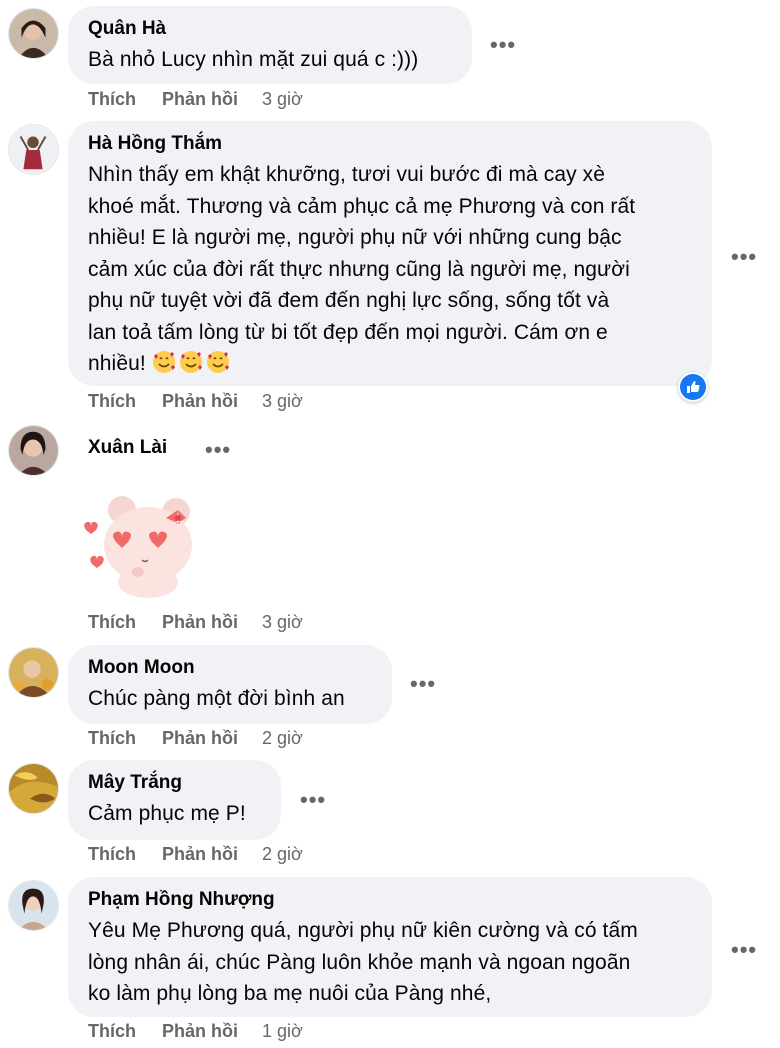 This screenshot has width=780, height=1048. What do you see at coordinates (216, 698) in the screenshot?
I see `comment-text: Chúc pàng một đời bình an` at bounding box center [216, 698].